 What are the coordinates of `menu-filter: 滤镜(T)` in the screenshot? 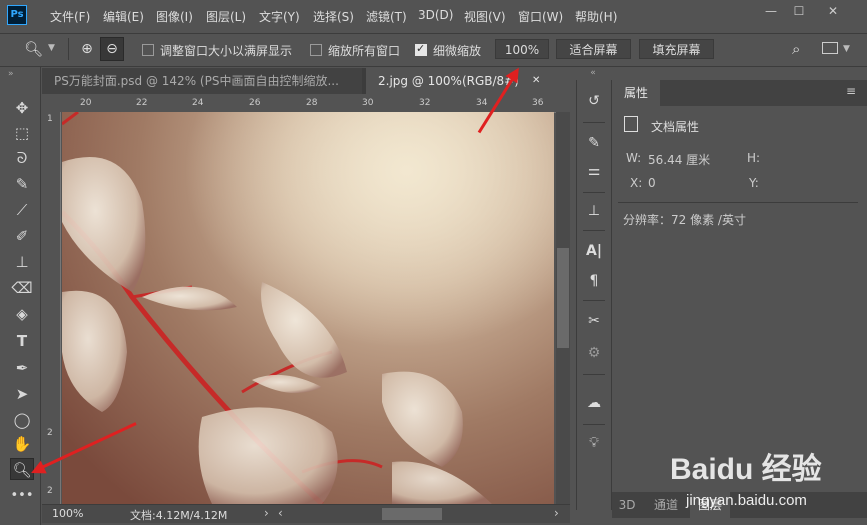 It's located at (386, 16).